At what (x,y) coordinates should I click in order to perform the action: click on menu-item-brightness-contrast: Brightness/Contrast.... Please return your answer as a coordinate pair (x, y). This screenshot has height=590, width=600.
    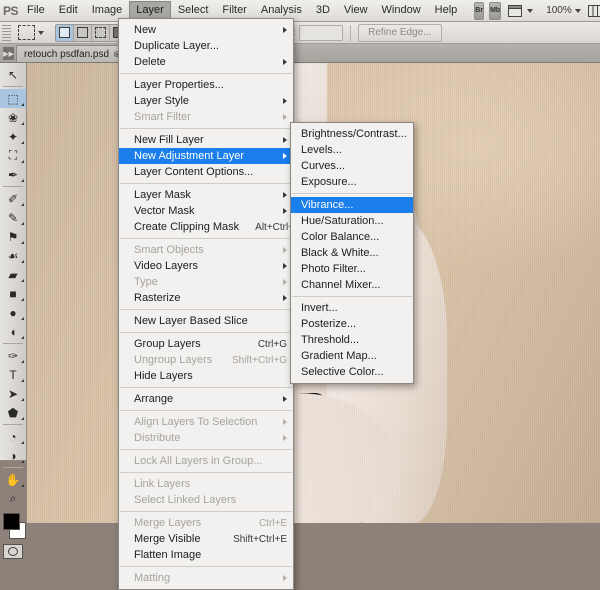
    Looking at the image, I should click on (352, 134).